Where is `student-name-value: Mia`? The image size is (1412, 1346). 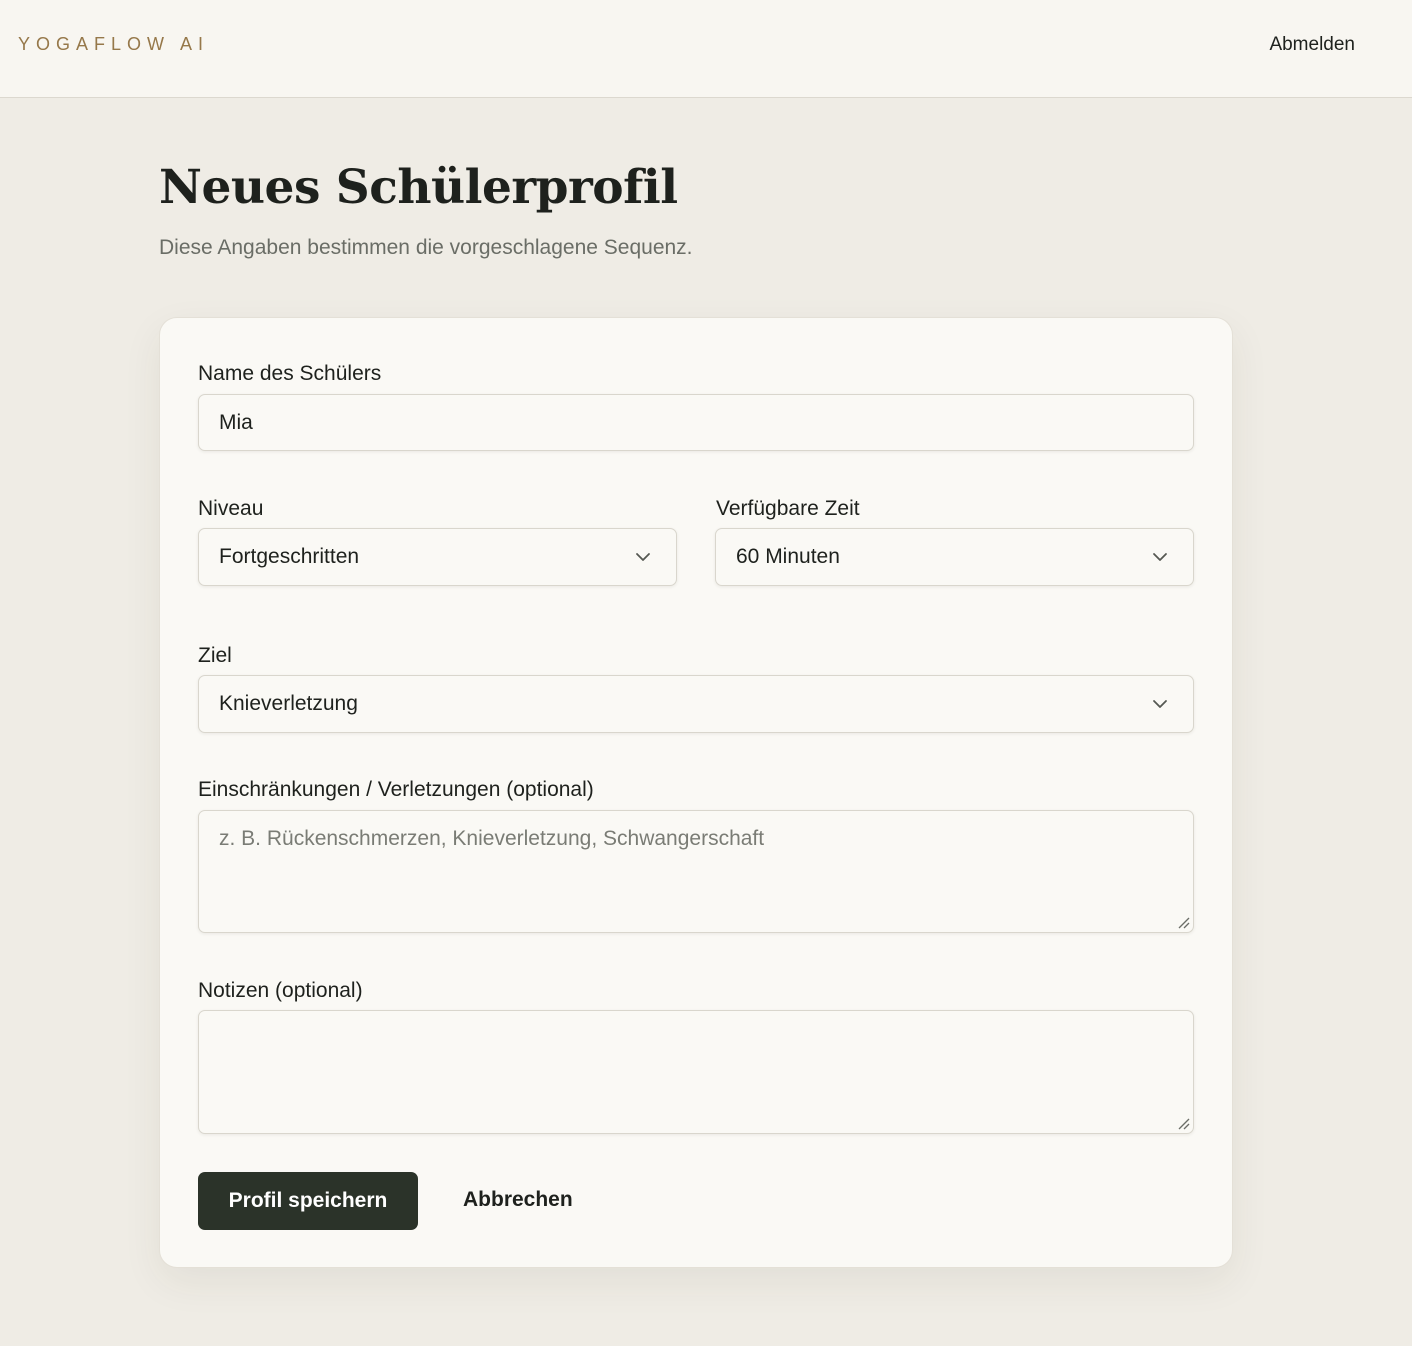
student-name-value: Mia is located at coordinates (236, 422).